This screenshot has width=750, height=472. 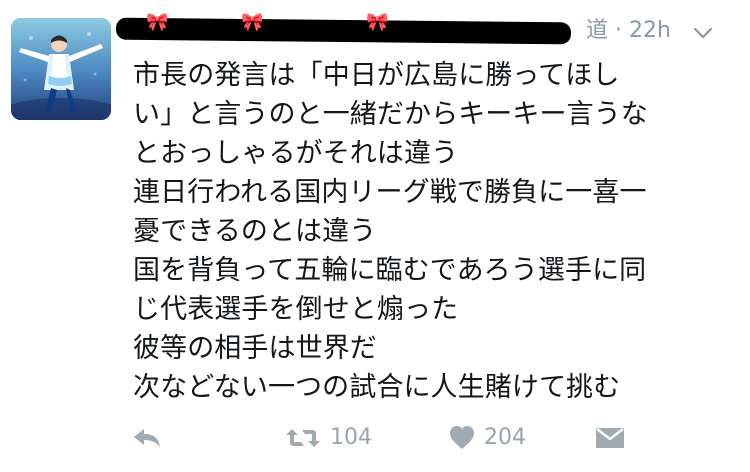 I want to click on tweet-text-line: 市長の発言は「中日が広島に勝ってほし, so click(x=376, y=75).